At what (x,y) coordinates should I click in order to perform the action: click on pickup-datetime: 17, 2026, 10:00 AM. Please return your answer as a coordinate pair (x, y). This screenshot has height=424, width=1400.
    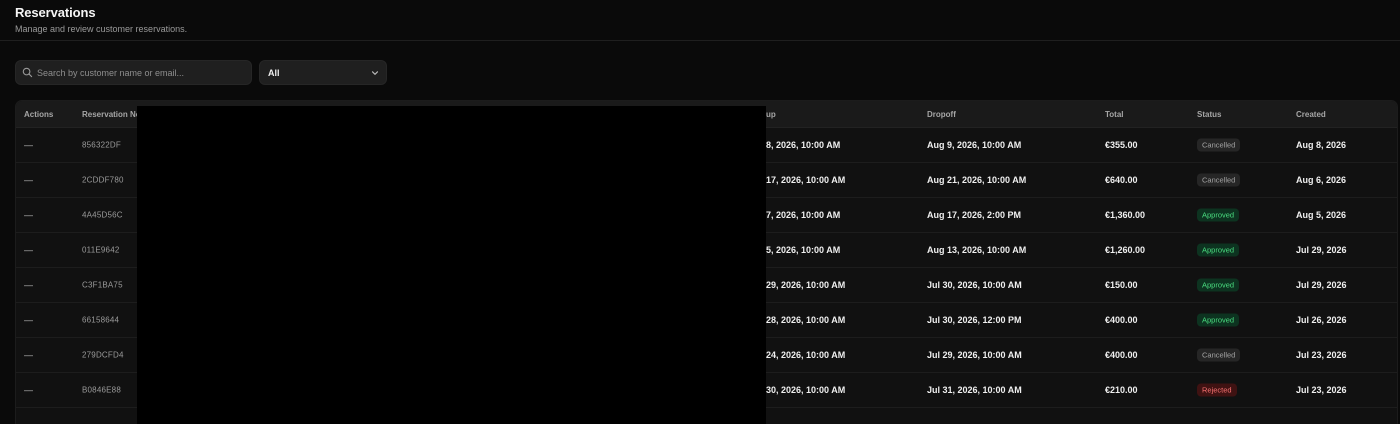
    Looking at the image, I should click on (806, 180).